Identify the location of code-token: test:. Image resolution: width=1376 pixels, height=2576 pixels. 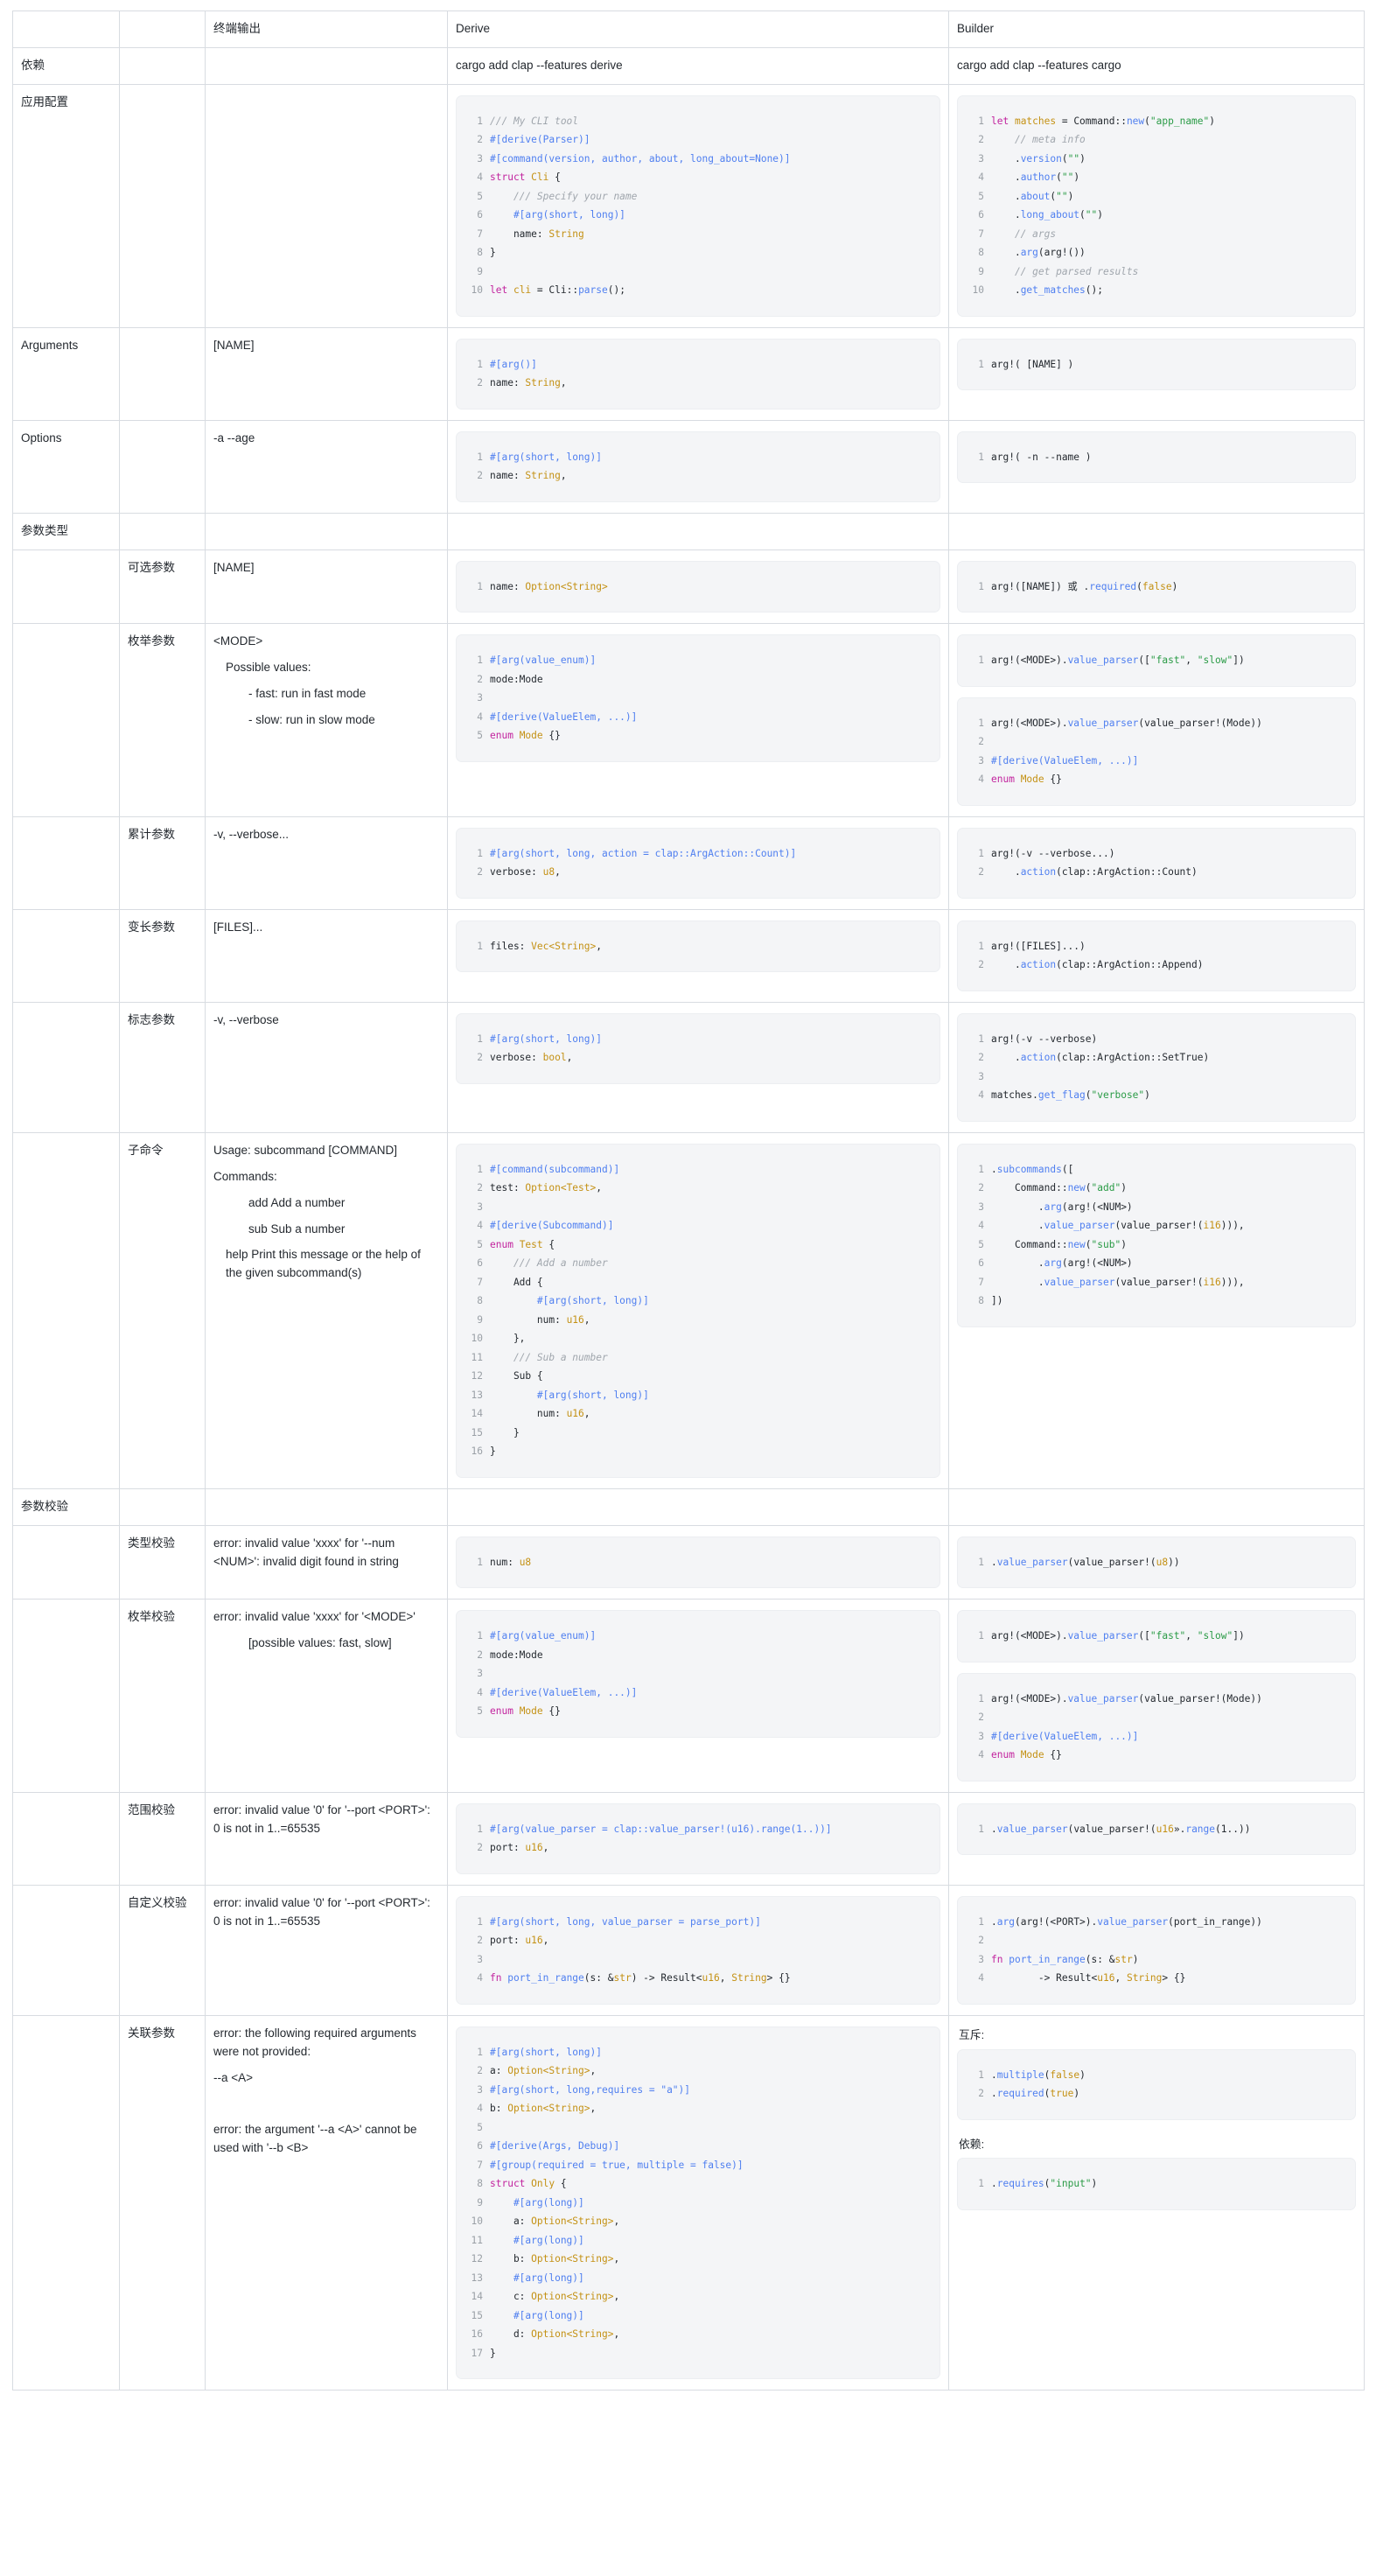
(508, 1188).